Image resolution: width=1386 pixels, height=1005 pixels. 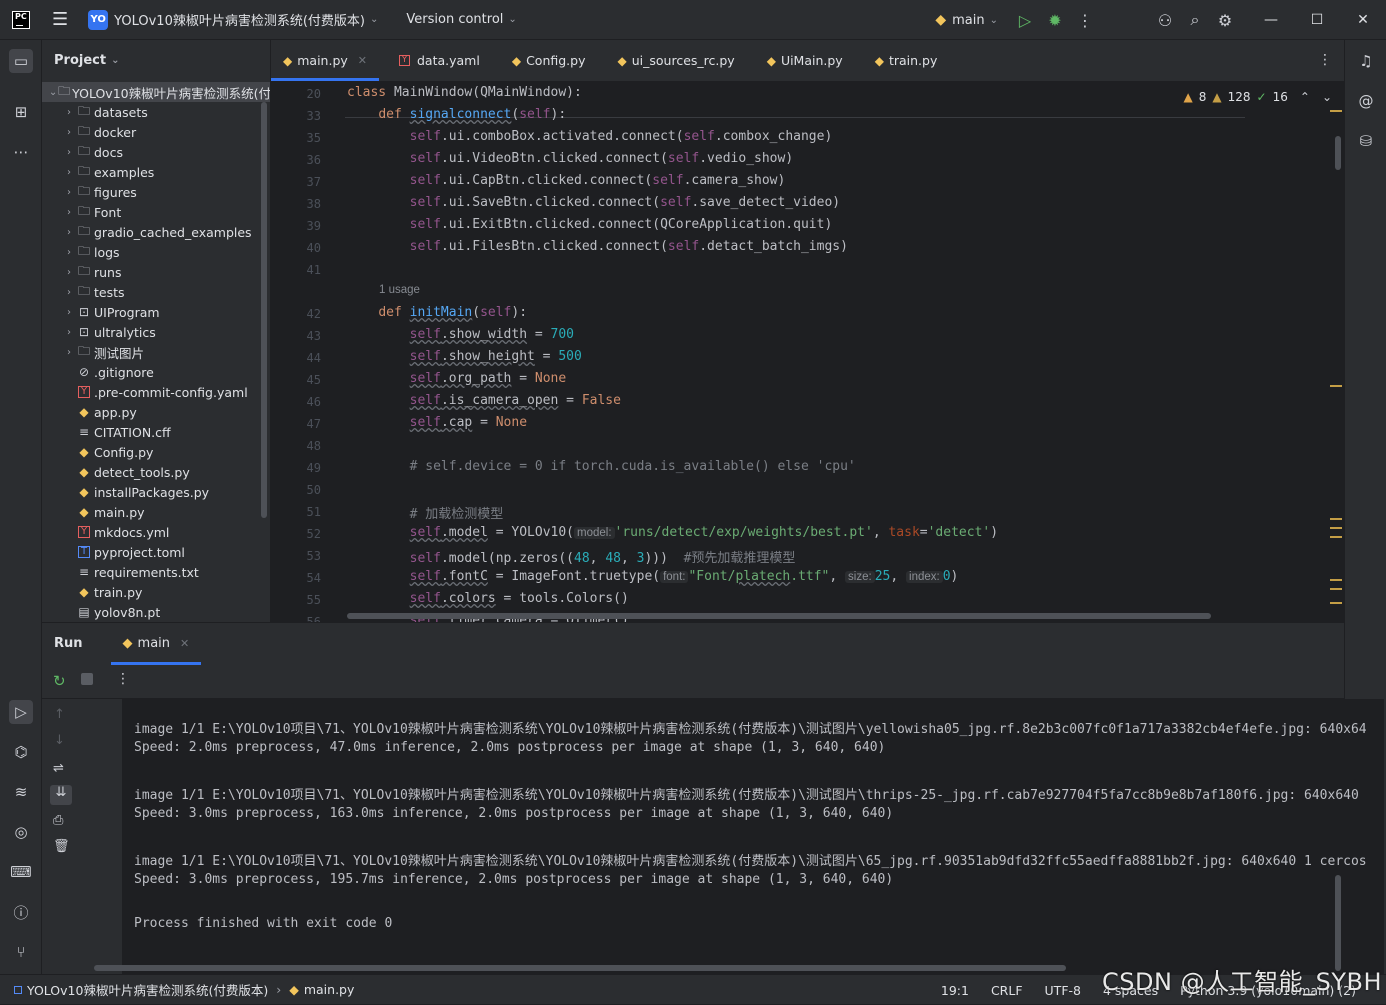 What do you see at coordinates (1363, 20) in the screenshot?
I see `close-button: ✕` at bounding box center [1363, 20].